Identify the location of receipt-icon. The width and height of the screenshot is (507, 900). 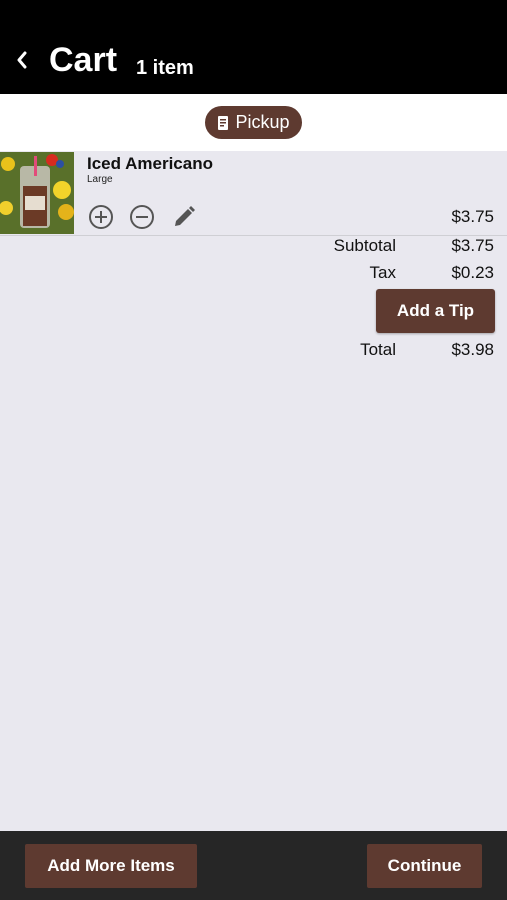
(223, 122).